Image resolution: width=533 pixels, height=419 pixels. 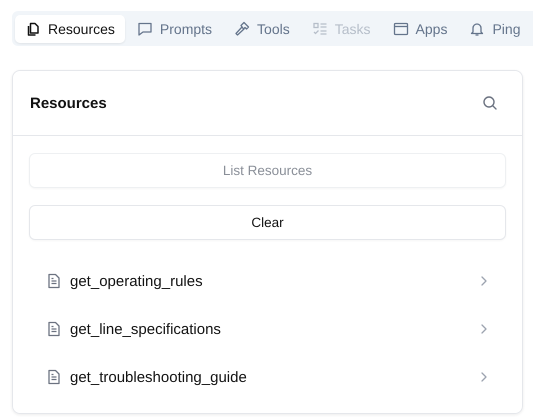 I want to click on speech-bubble-icon, so click(x=144, y=28).